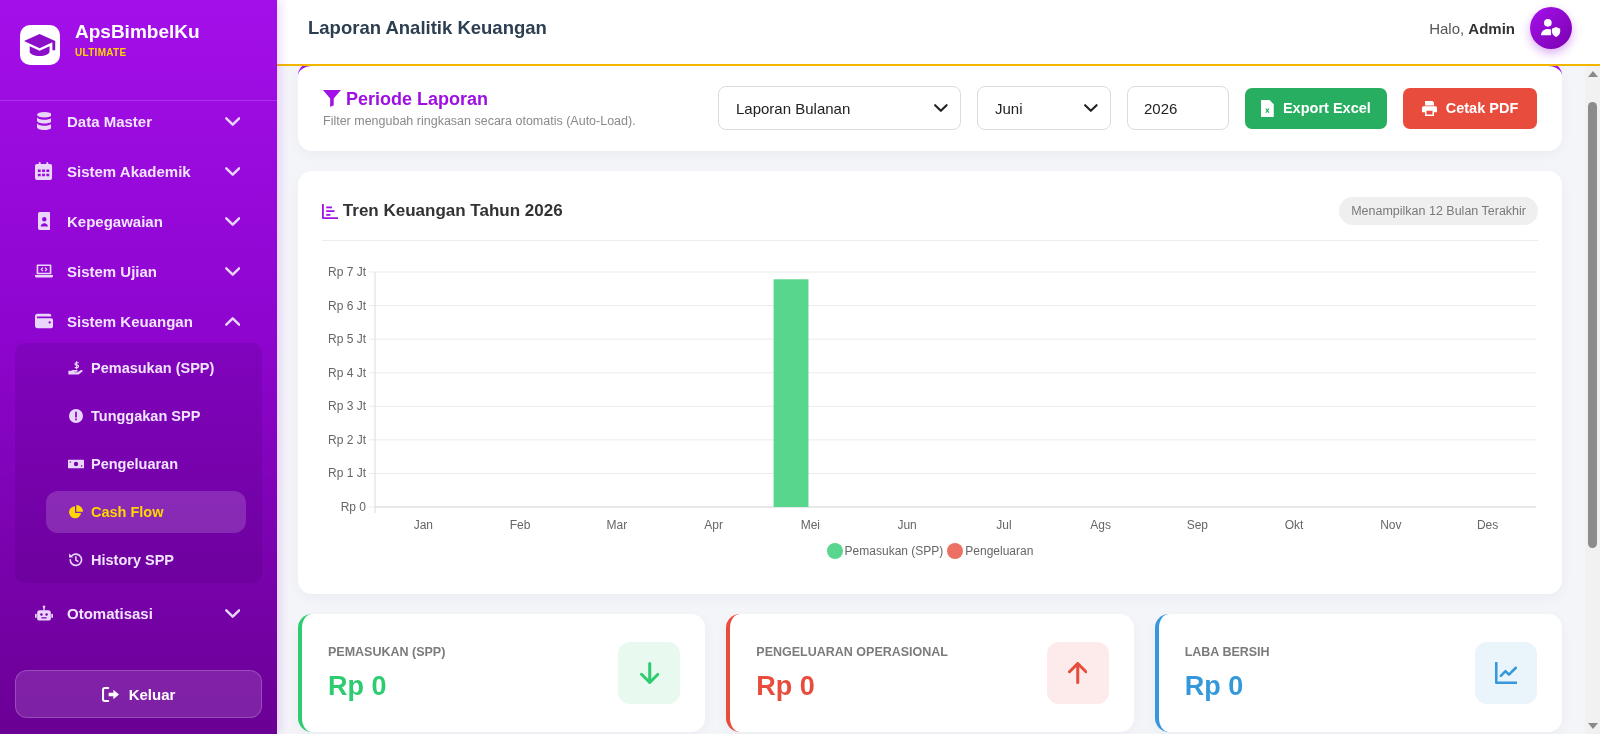 The image size is (1600, 734). What do you see at coordinates (138, 613) in the screenshot?
I see `sidebar-menu-item: Otomatisasi` at bounding box center [138, 613].